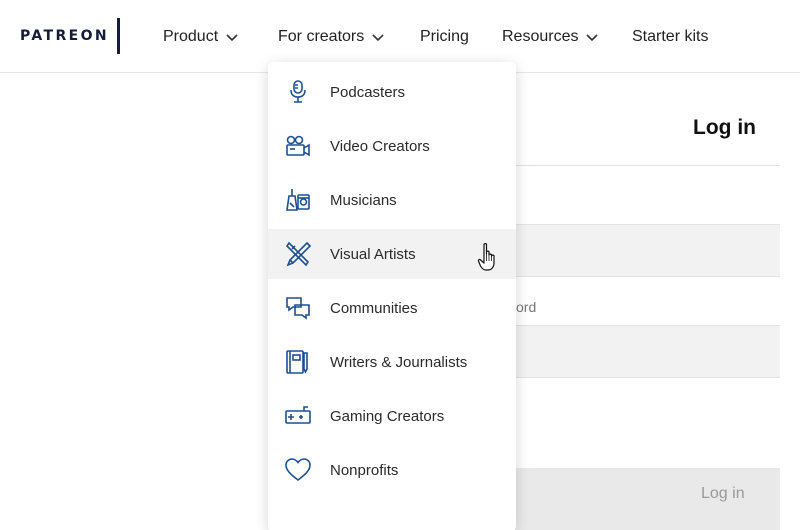 The image size is (800, 530). What do you see at coordinates (368, 92) in the screenshot?
I see `menu-item-label: Podcasters` at bounding box center [368, 92].